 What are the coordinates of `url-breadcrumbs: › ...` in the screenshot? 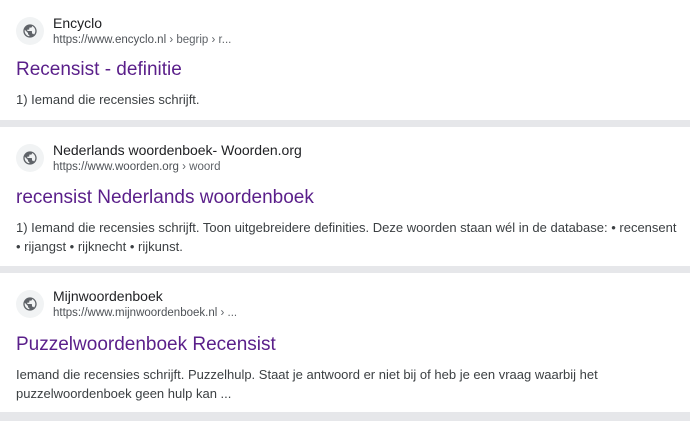 It's located at (227, 313).